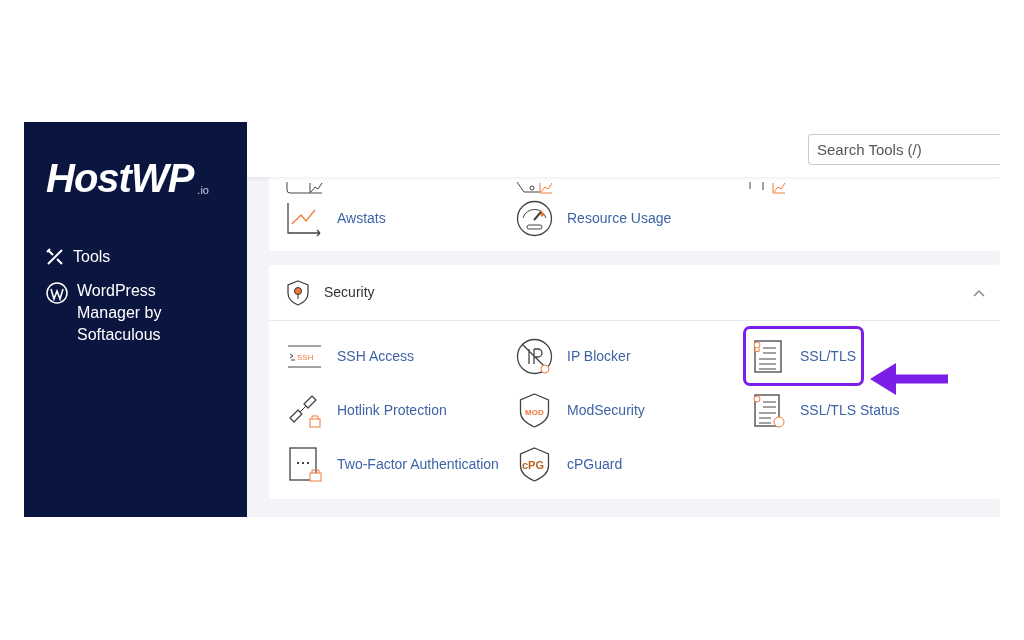 The width and height of the screenshot is (1024, 640). What do you see at coordinates (401, 410) in the screenshot?
I see `tool-link: Hotlink Protection` at bounding box center [401, 410].